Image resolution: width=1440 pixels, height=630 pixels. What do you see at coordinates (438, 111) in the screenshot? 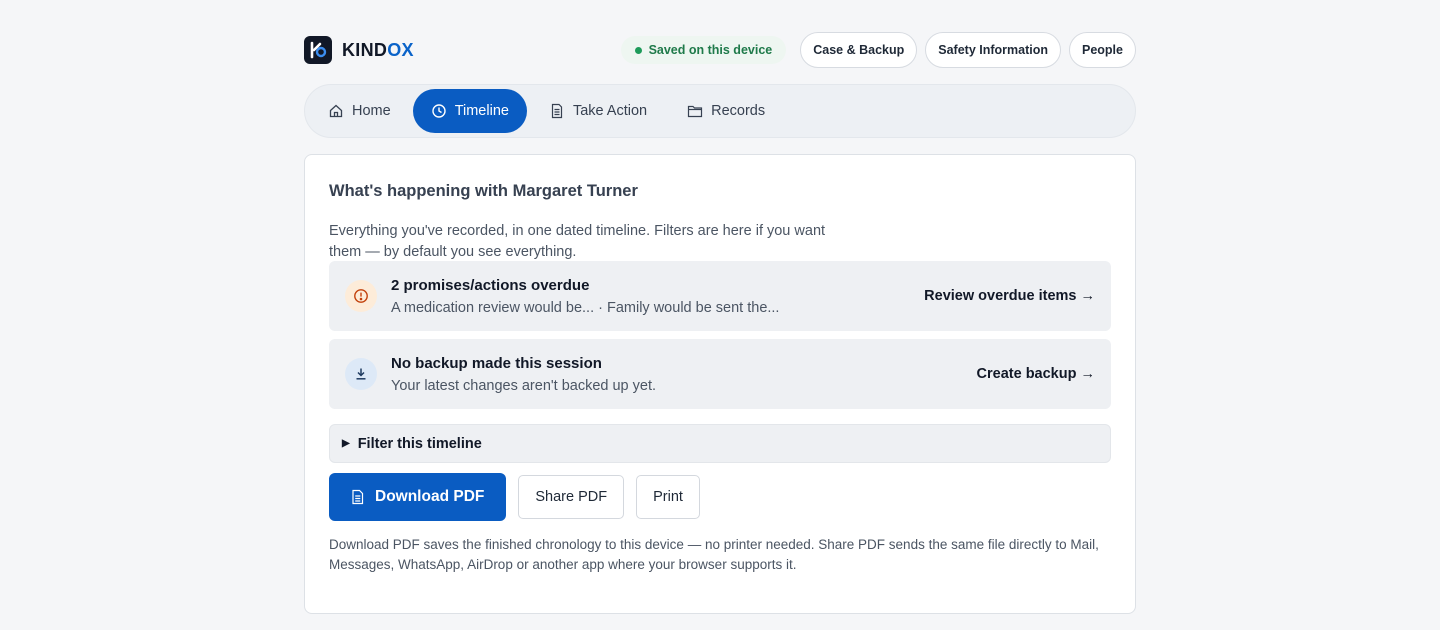
I see `clock-icon` at bounding box center [438, 111].